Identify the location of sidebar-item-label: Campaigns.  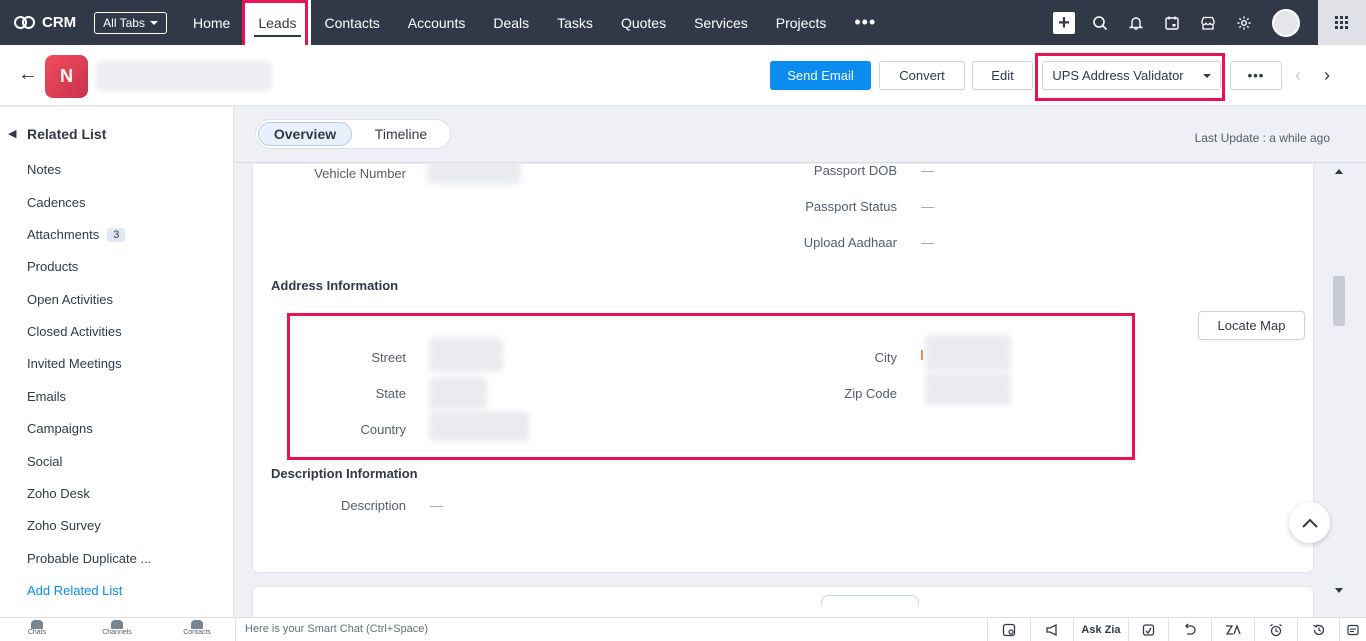
(60, 428).